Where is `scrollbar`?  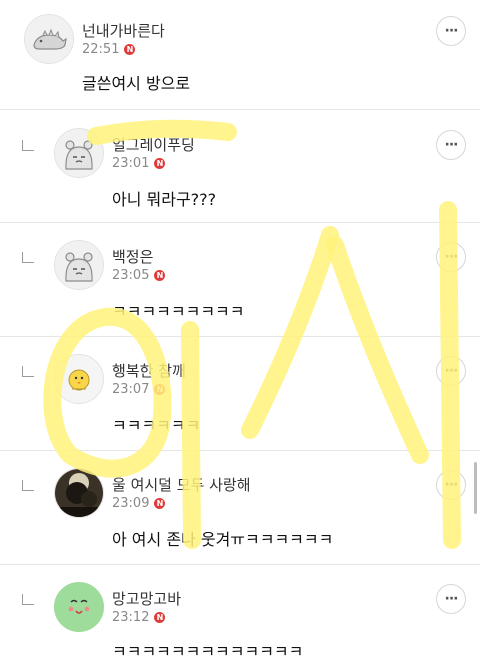 scrollbar is located at coordinates (475, 488).